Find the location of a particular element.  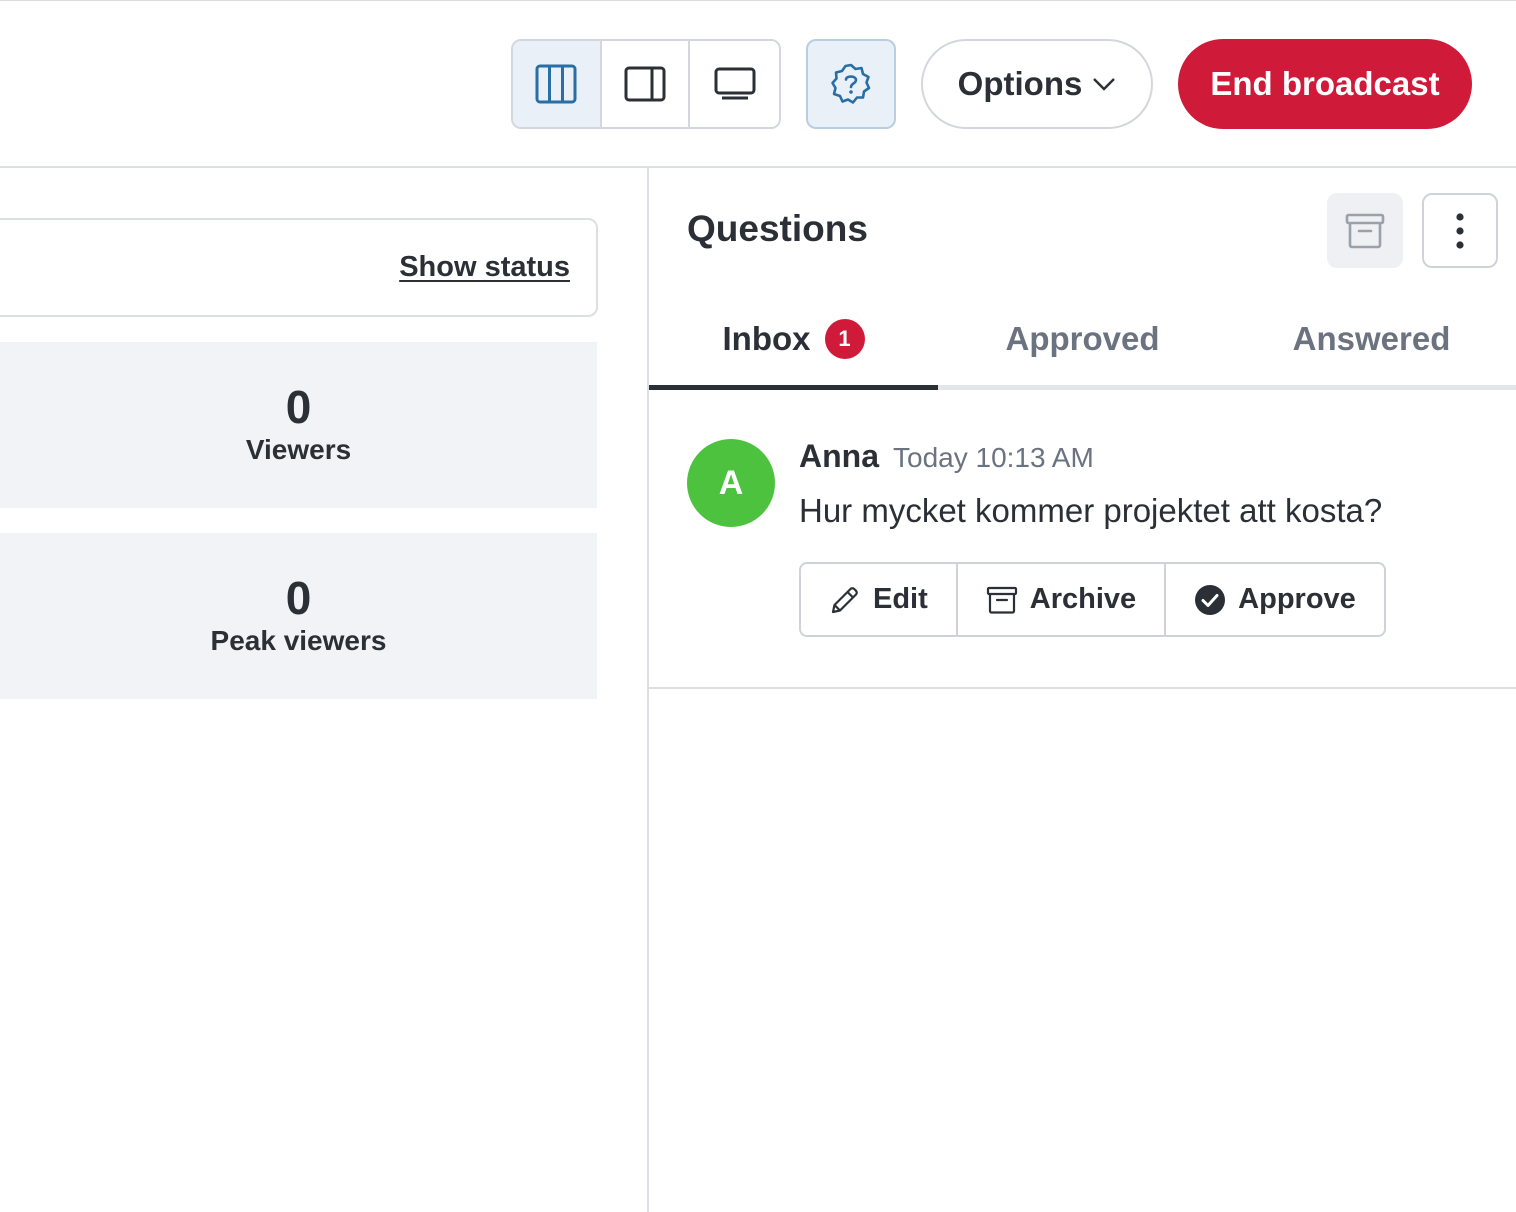

layout-switcher is located at coordinates (646, 84).